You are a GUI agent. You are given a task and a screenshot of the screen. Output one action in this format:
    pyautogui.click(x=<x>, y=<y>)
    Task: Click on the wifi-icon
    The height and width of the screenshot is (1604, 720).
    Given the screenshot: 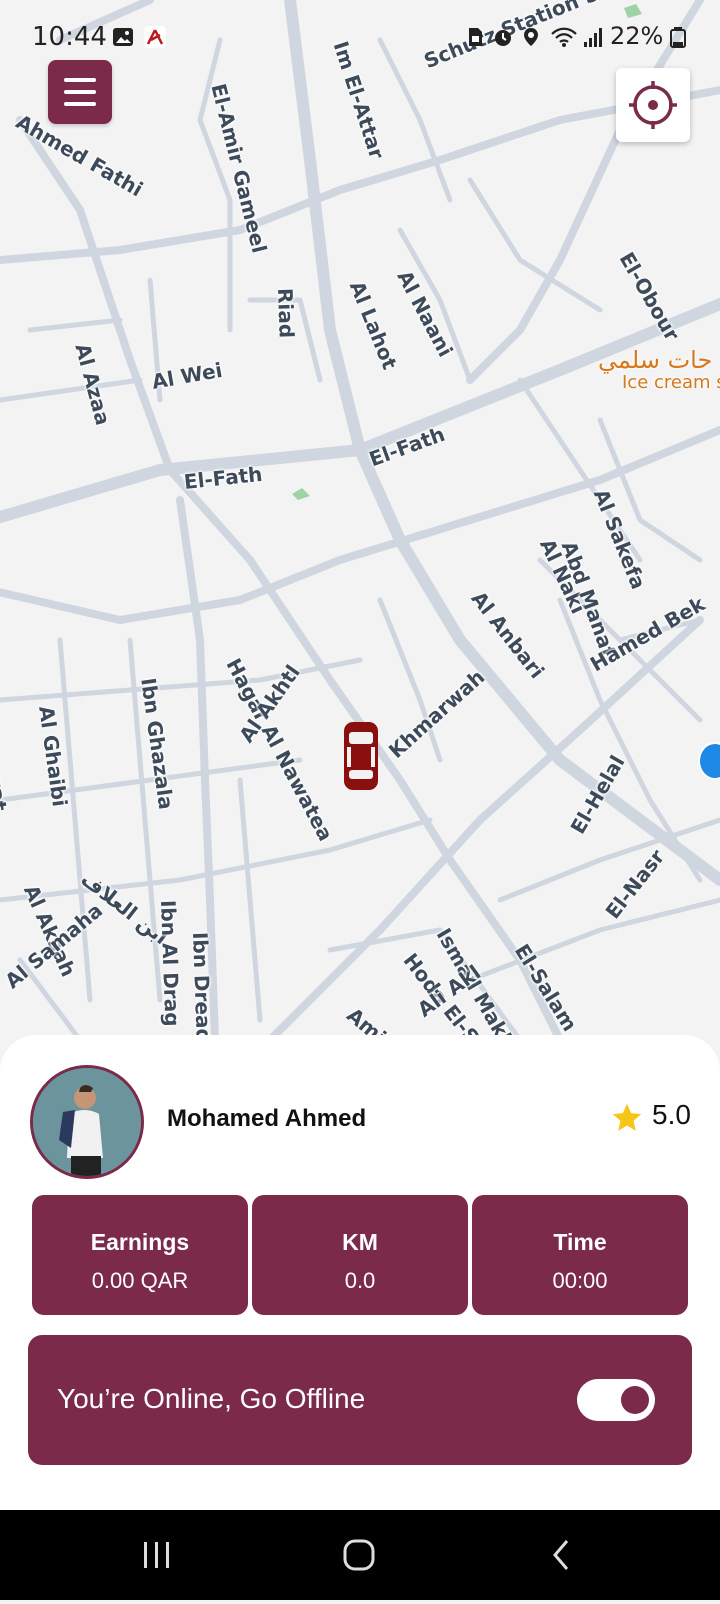 What is the action you would take?
    pyautogui.click(x=564, y=37)
    